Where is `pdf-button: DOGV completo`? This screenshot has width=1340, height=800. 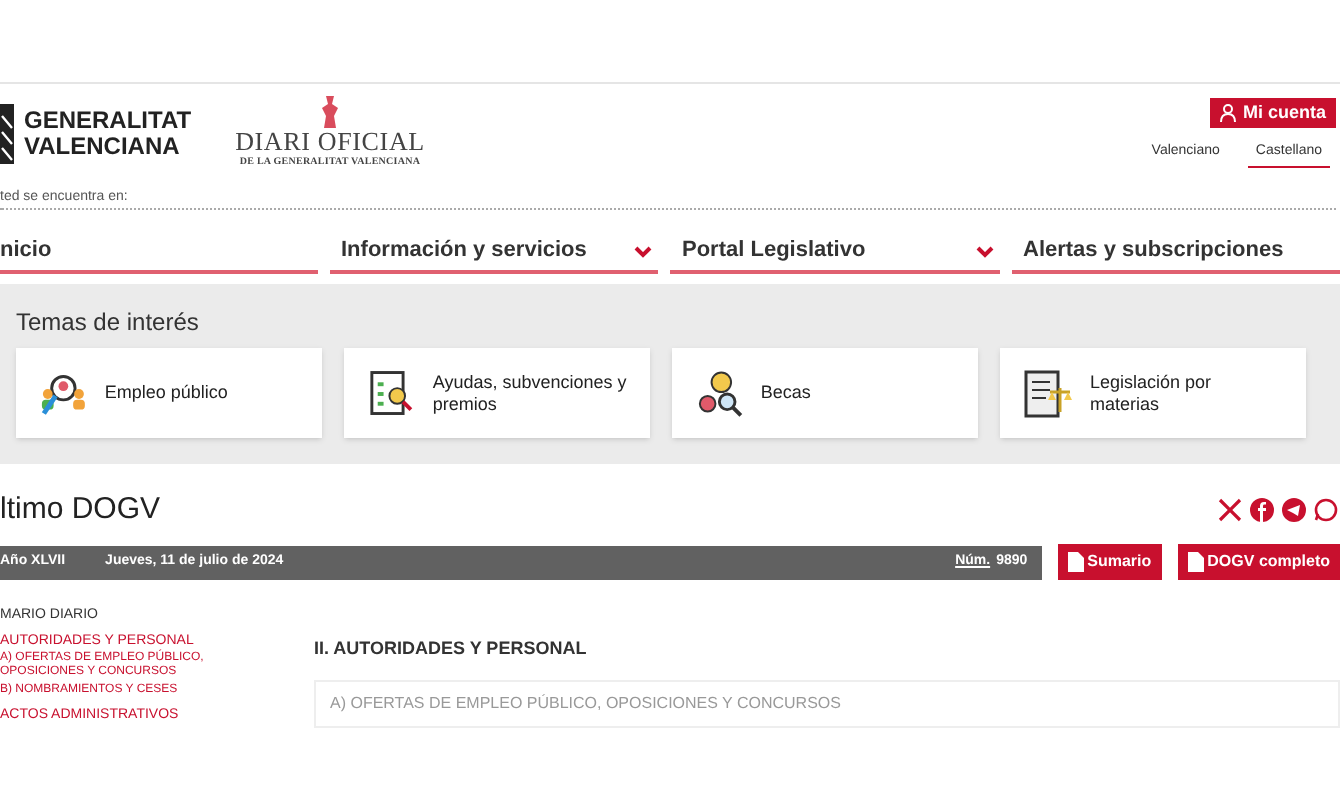
pdf-button: DOGV completo is located at coordinates (1258, 562).